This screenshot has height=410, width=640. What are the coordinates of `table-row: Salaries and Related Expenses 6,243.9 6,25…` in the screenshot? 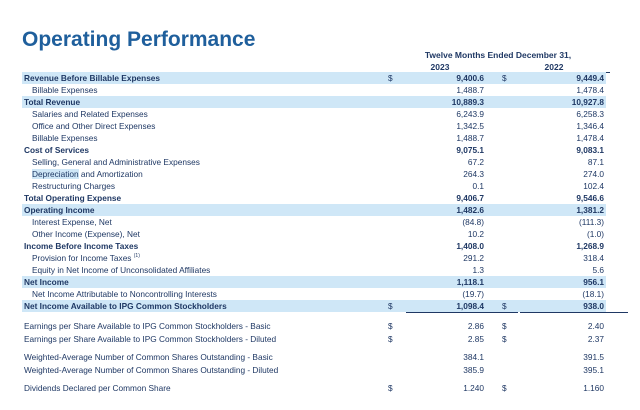 It's located at (314, 114).